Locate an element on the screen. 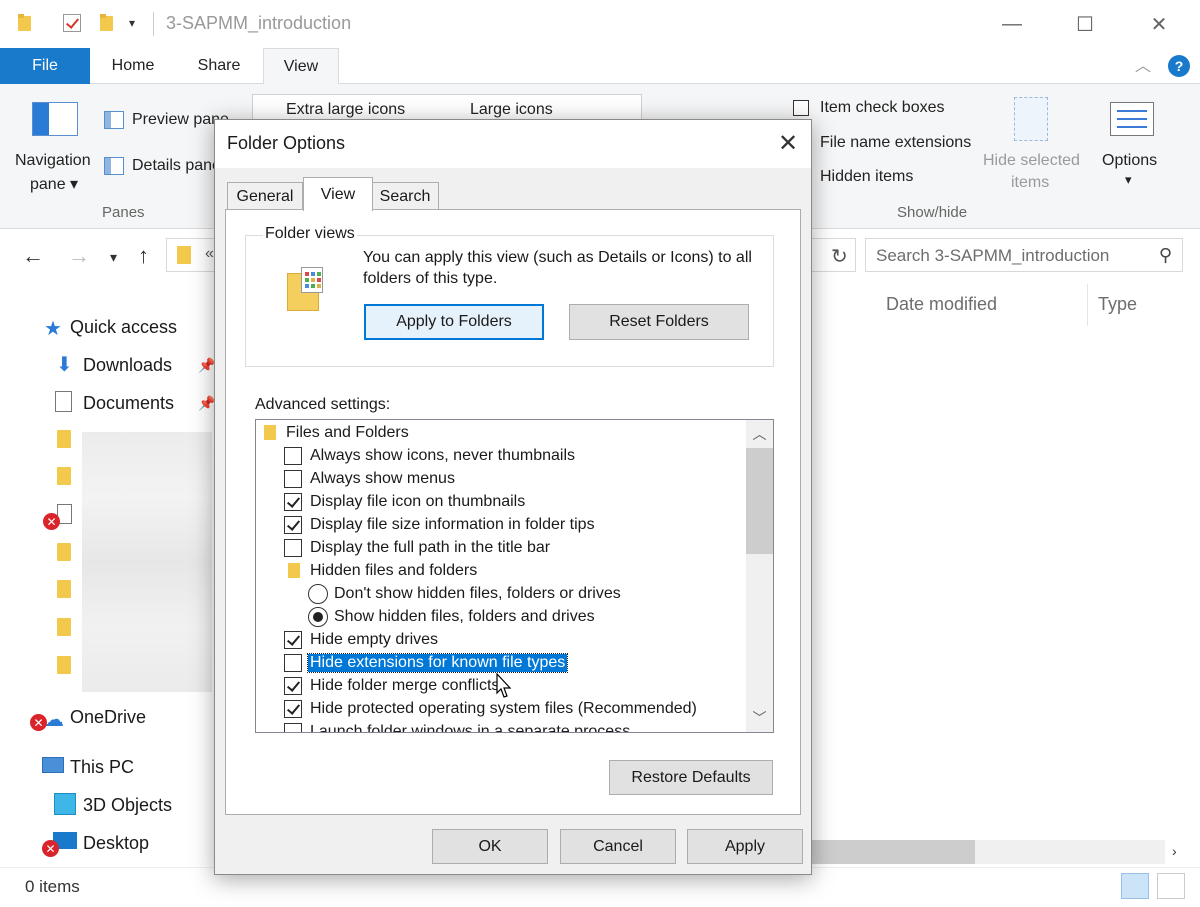  setting-label: Always show menus is located at coordinates (382, 479).